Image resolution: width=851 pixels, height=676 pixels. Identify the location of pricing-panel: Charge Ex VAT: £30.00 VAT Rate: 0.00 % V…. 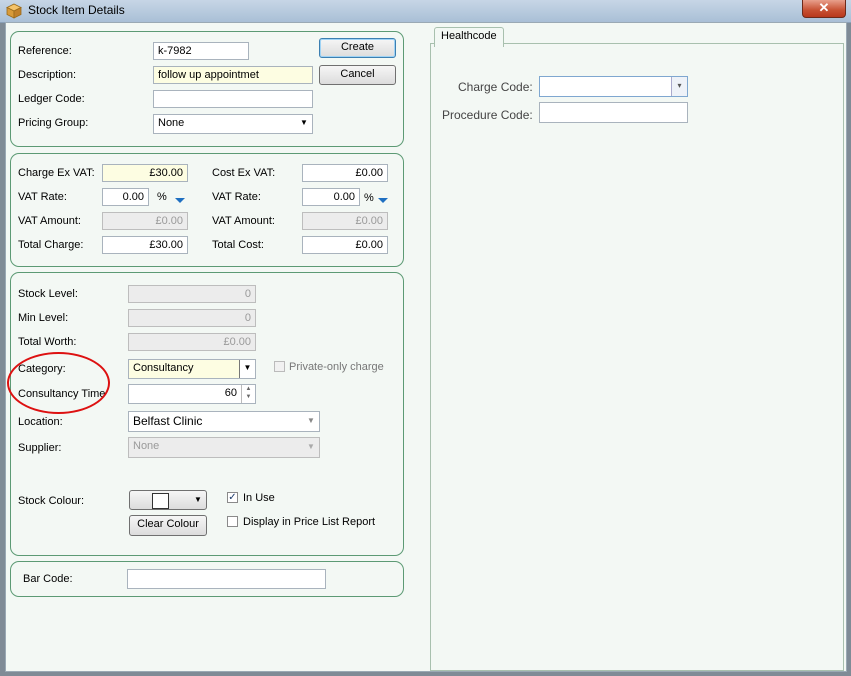
(207, 210).